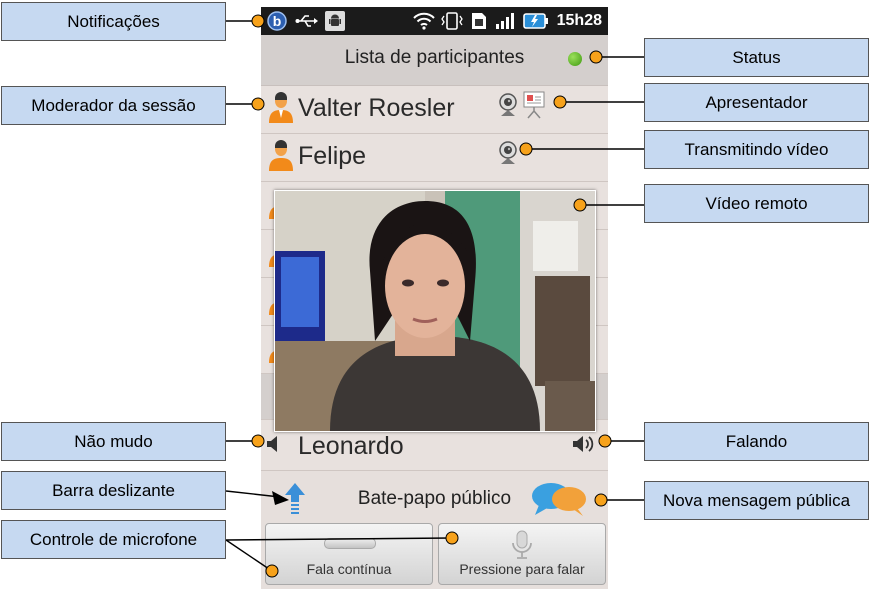 This screenshot has height=589, width=871. What do you see at coordinates (756, 203) in the screenshot?
I see `callout-remote-video: Vídeo remoto` at bounding box center [756, 203].